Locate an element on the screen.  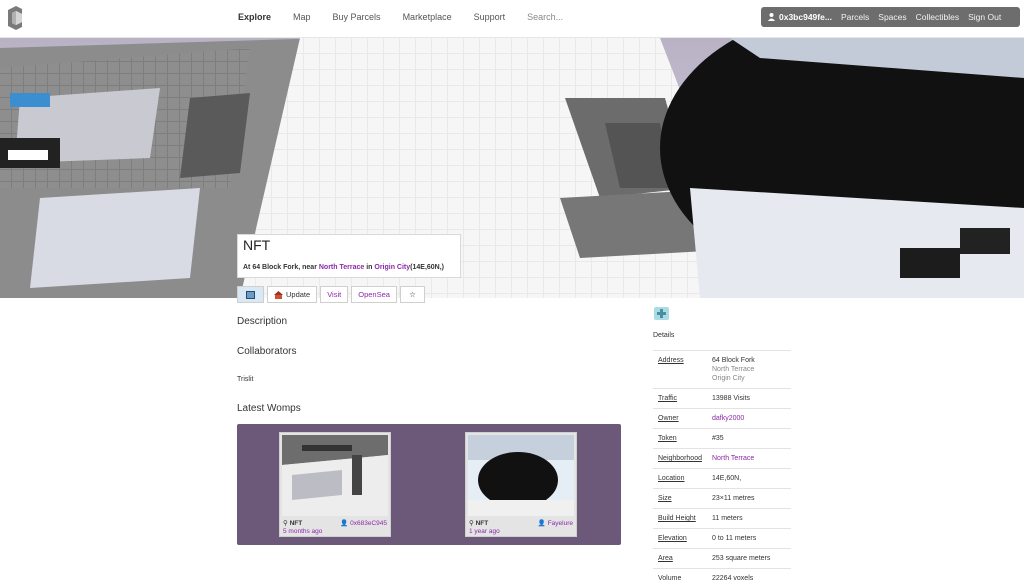
womp-card: ⚲ NFT 👤 Fayelure 1 year ago is located at coordinates (521, 484).